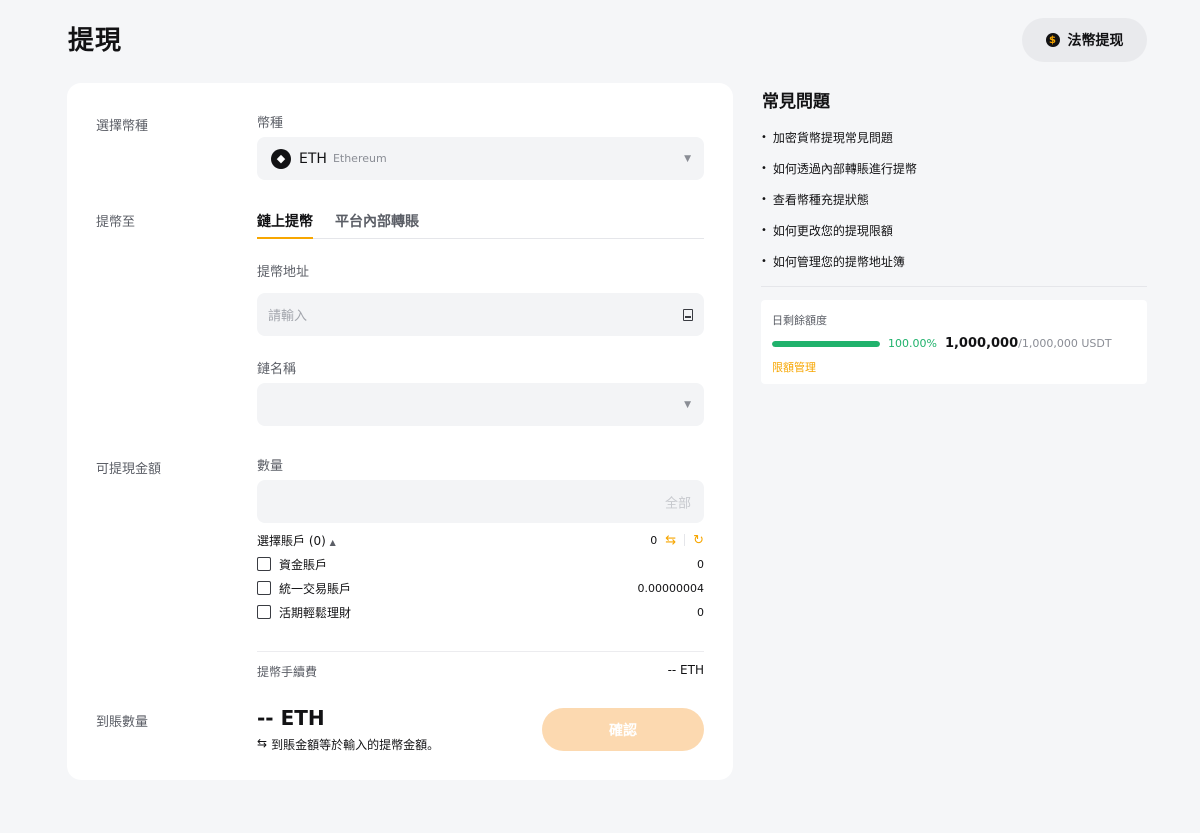 The height and width of the screenshot is (833, 1200). Describe the element at coordinates (283, 272) in the screenshot. I see `address-field-label: 提幣地址` at that location.